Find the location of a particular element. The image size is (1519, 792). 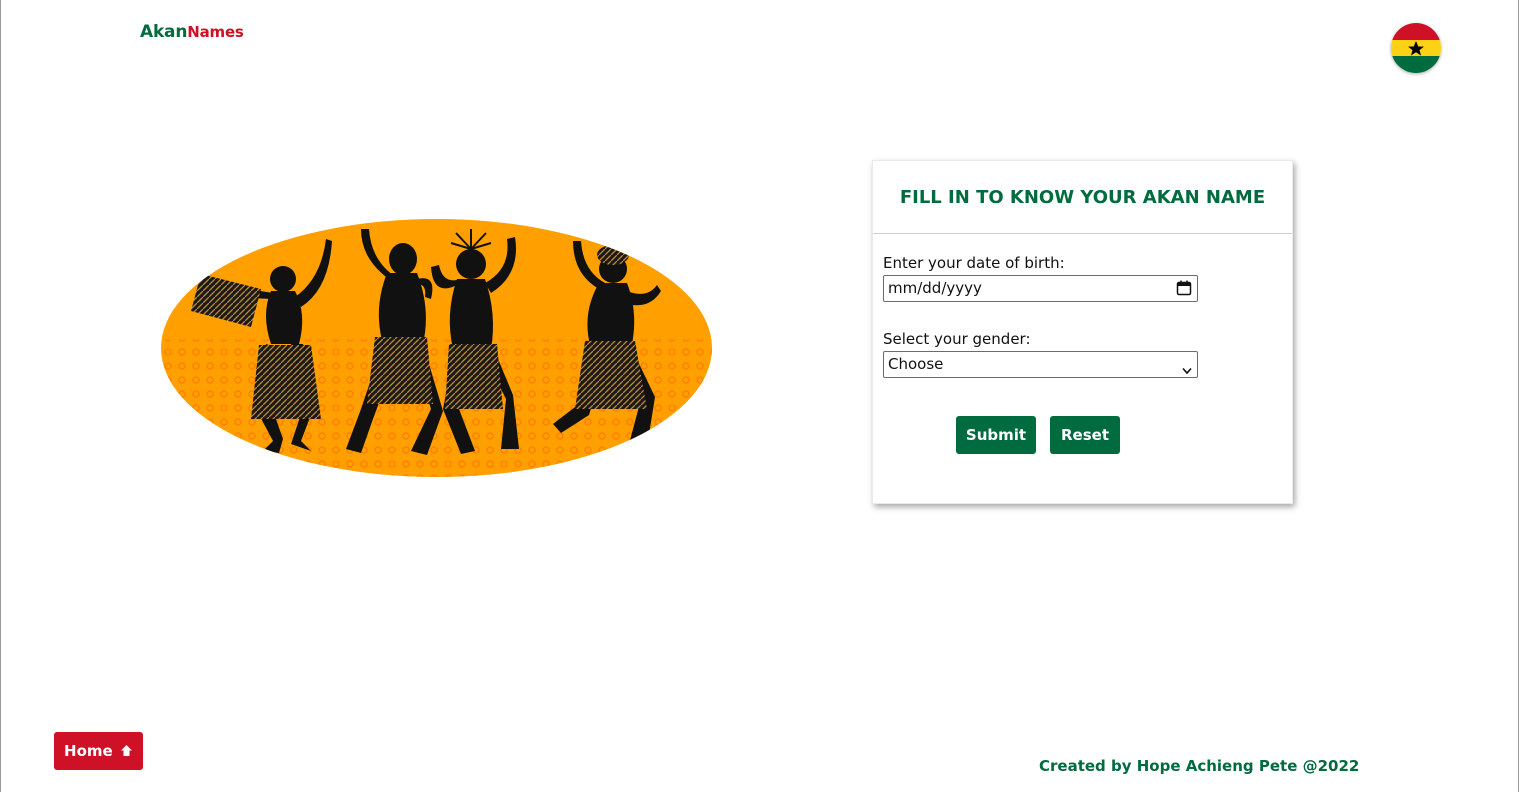

calendar-icon is located at coordinates (1184, 290).